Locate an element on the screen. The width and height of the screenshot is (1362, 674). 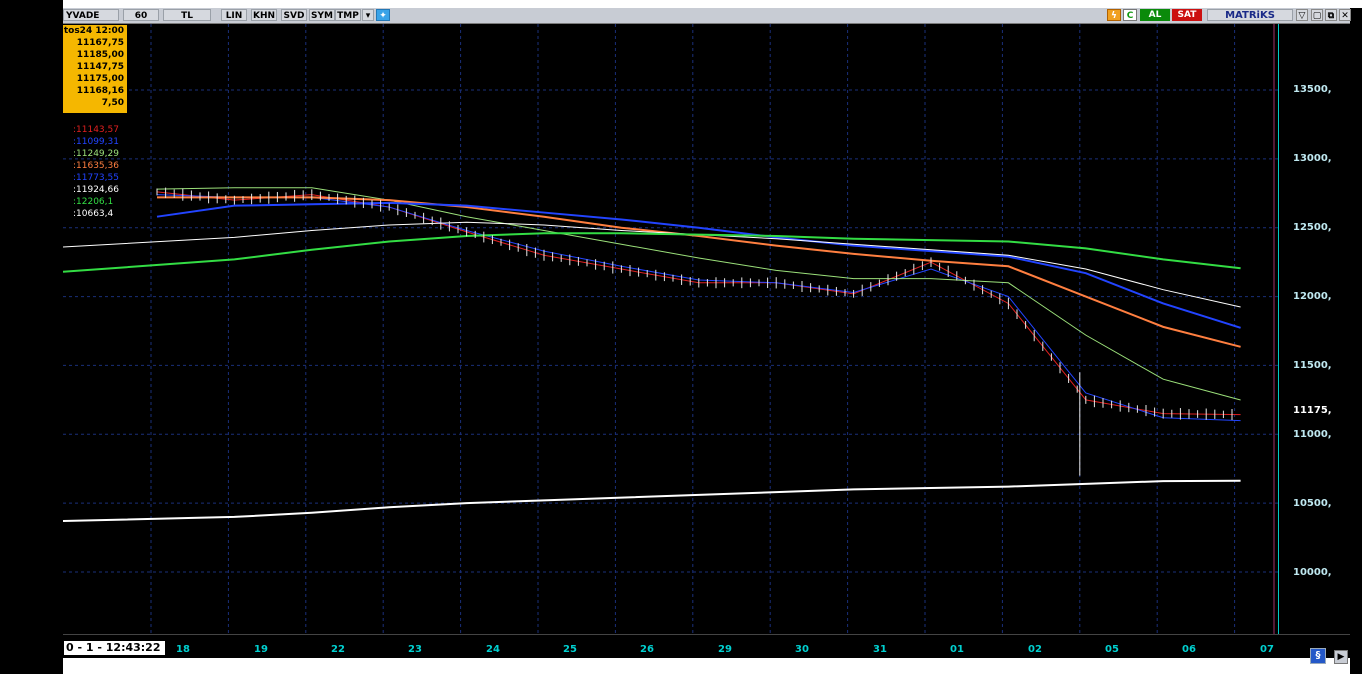
x-tick-label: 18 is located at coordinates (183, 649).